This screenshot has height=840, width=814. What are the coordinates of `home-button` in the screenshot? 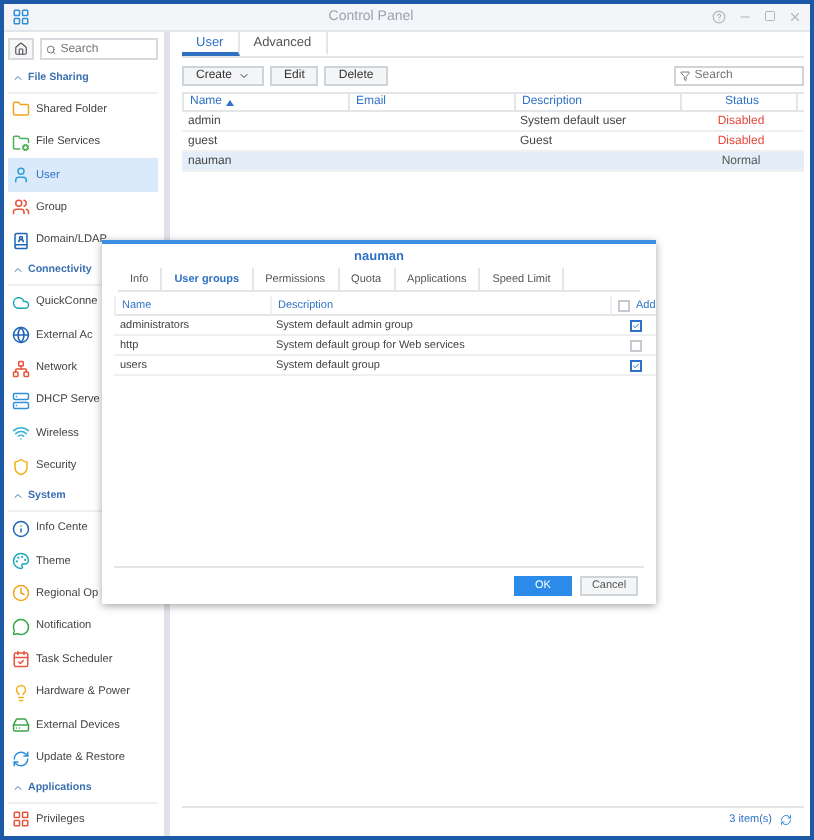 It's located at (21, 49).